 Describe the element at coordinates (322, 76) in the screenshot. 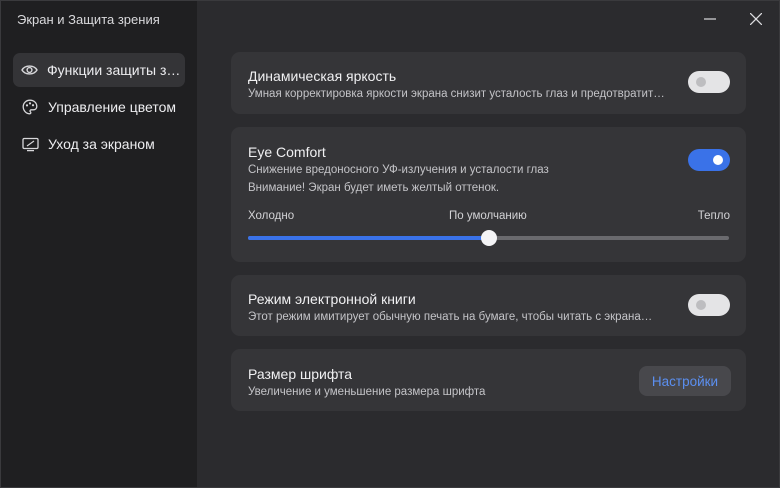

I see `dynamic-brightness-title: Динамическая яркость` at that location.